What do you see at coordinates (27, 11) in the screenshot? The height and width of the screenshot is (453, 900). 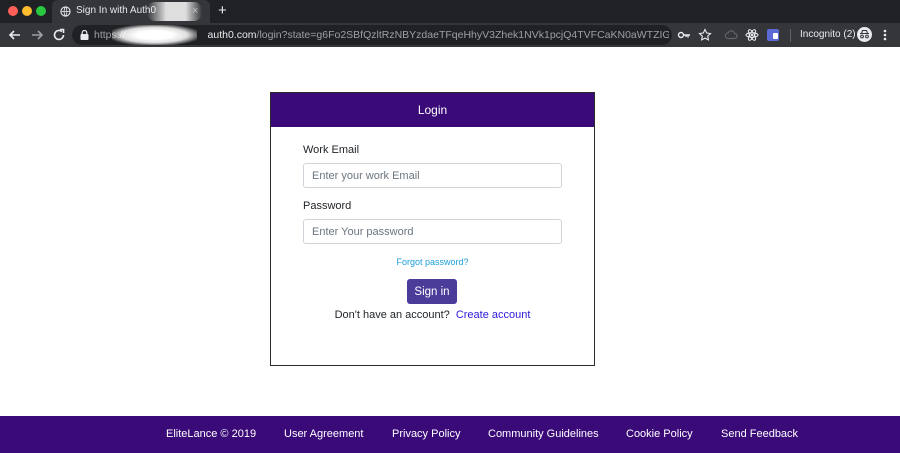 I see `minimize-window-button` at bounding box center [27, 11].